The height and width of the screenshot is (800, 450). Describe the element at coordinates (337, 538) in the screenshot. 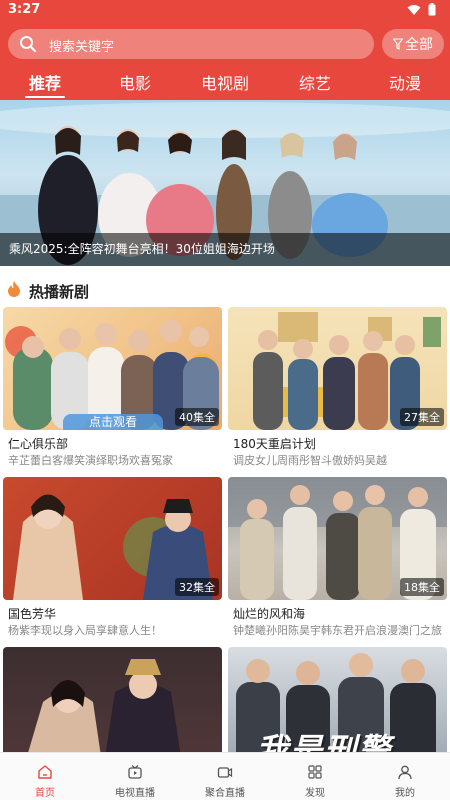

I see `show-poster: 18集全` at that location.